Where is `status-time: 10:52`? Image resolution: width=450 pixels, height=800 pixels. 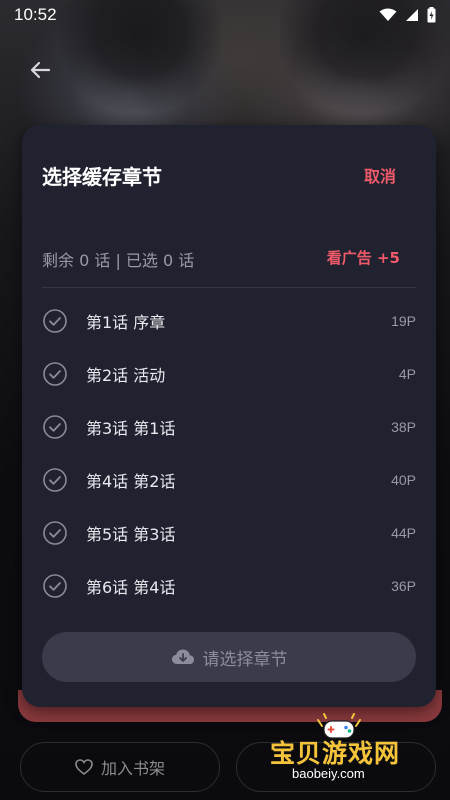
status-time: 10:52 is located at coordinates (35, 14).